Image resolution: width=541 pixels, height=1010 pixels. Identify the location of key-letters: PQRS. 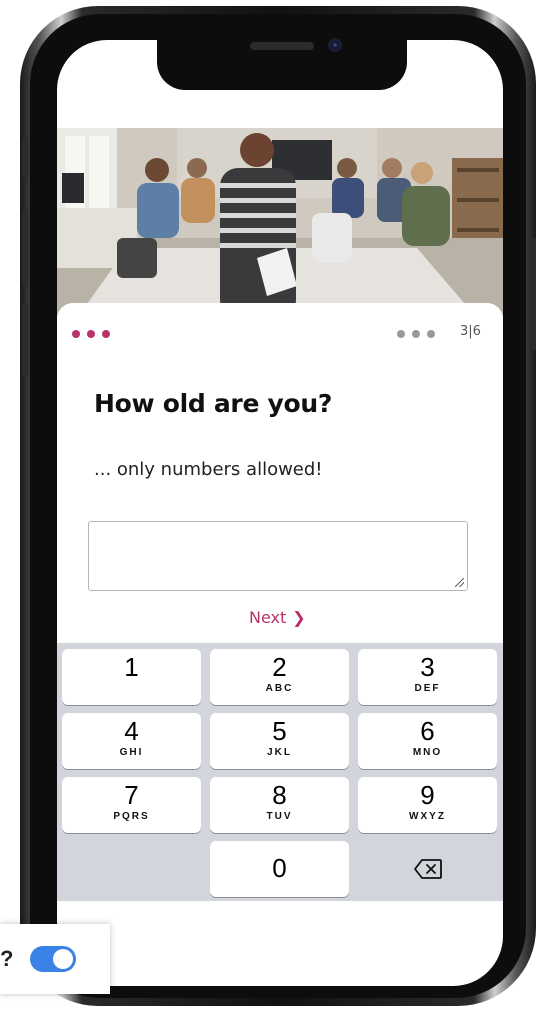
(131, 816).